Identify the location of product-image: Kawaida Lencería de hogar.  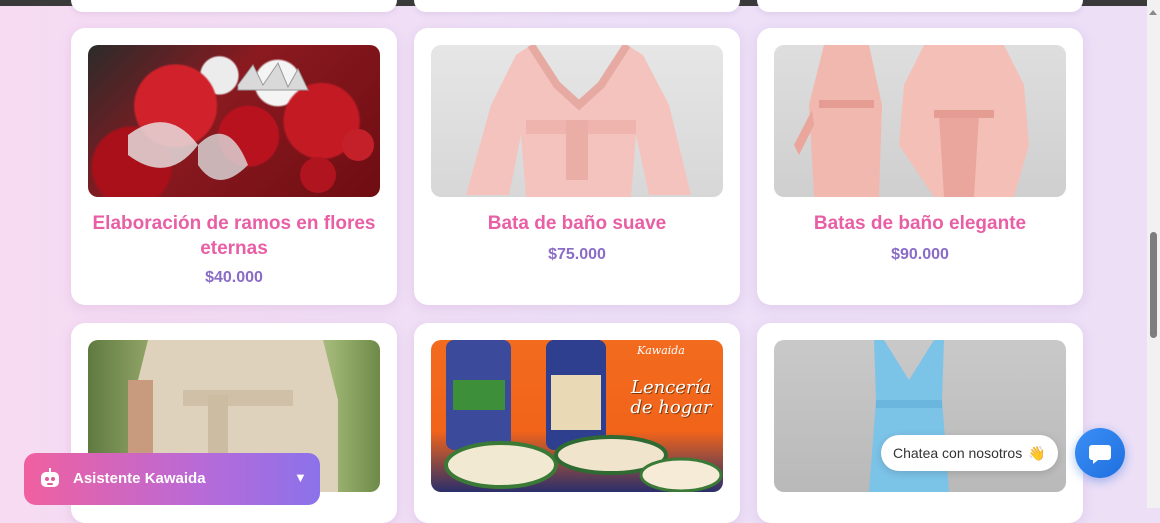
(577, 416).